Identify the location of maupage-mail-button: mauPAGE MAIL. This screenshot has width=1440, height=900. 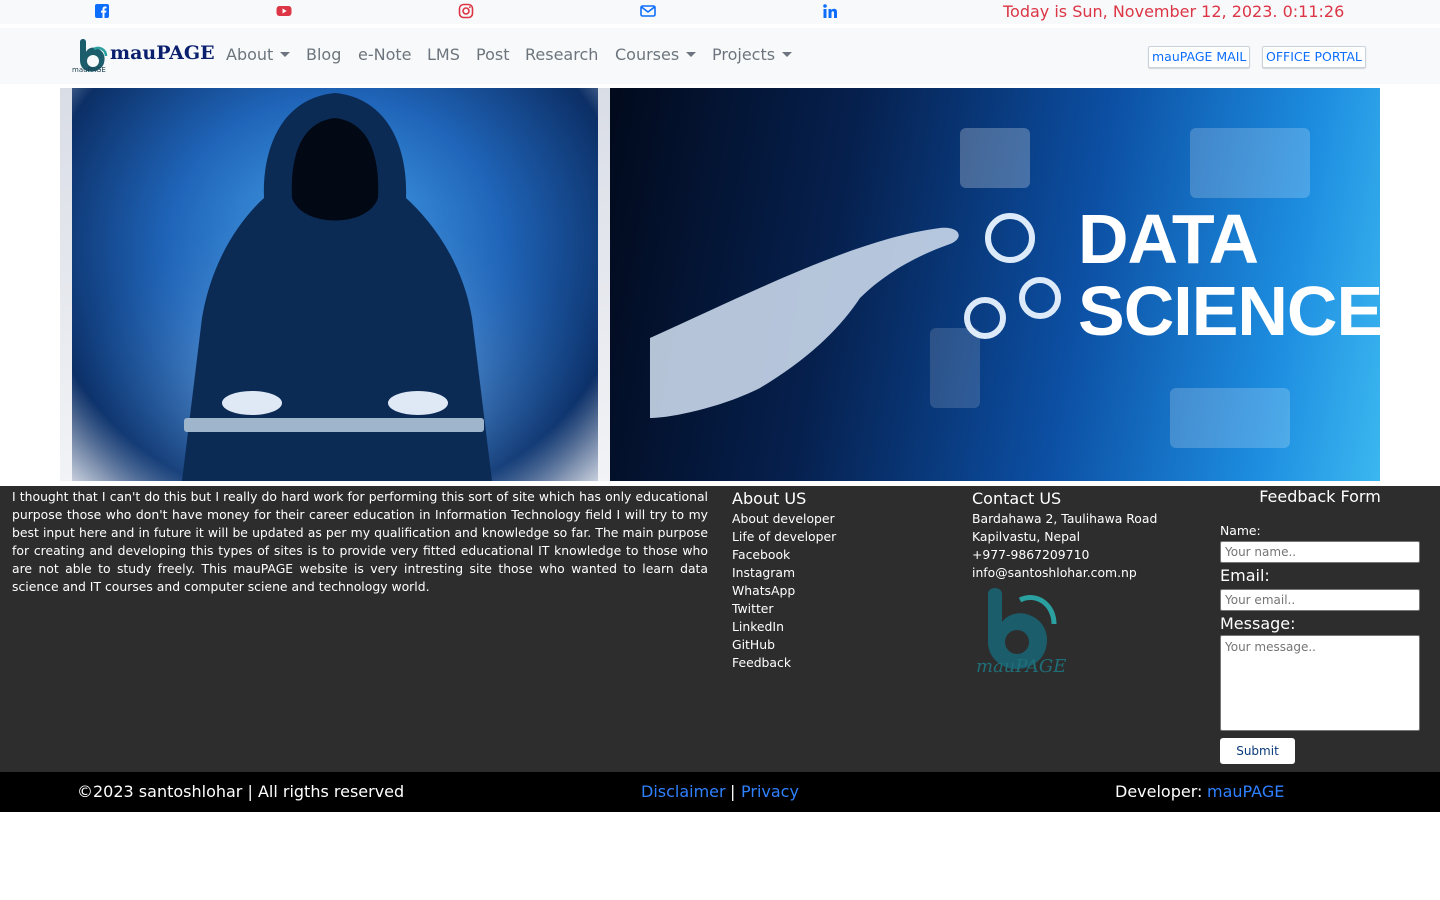
(1199, 57).